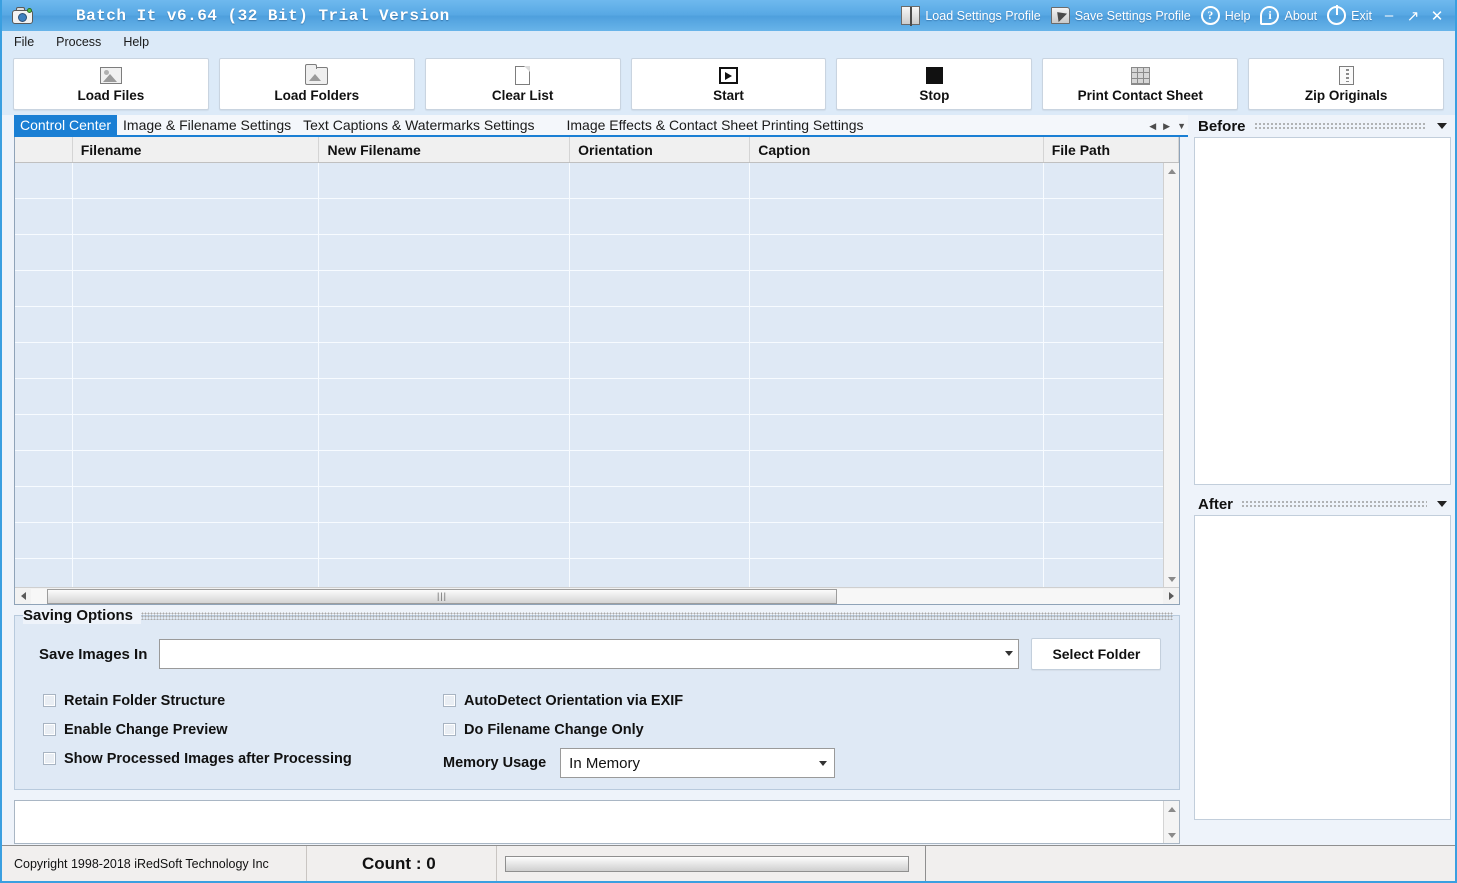  What do you see at coordinates (208, 758) in the screenshot?
I see `checkbox-label: Show Processed Images after Processing` at bounding box center [208, 758].